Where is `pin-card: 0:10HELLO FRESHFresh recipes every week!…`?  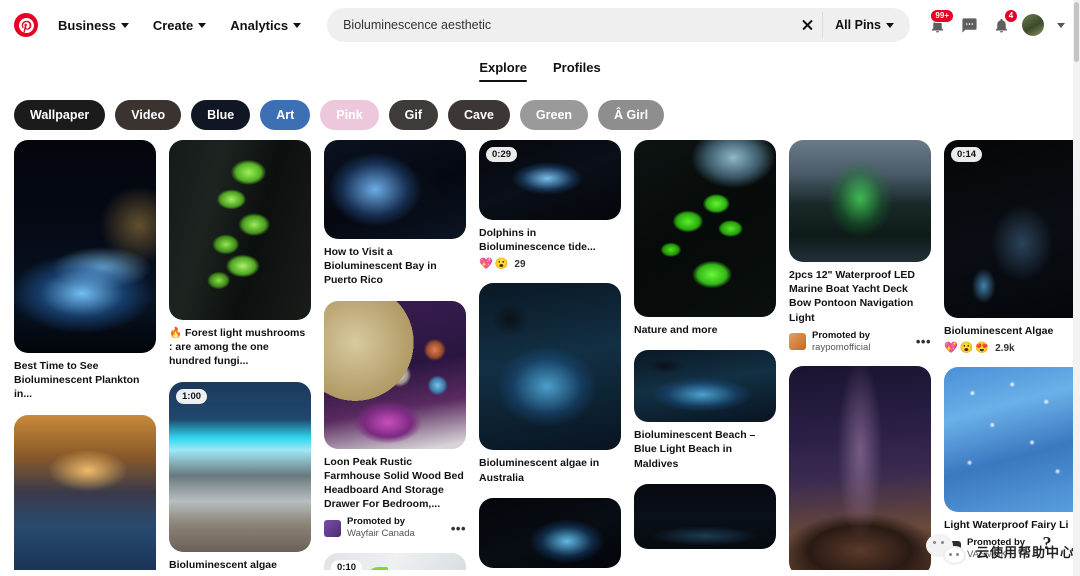
pin-card: 0:10HELLO FRESHFresh recipes every week!… is located at coordinates (395, 561).